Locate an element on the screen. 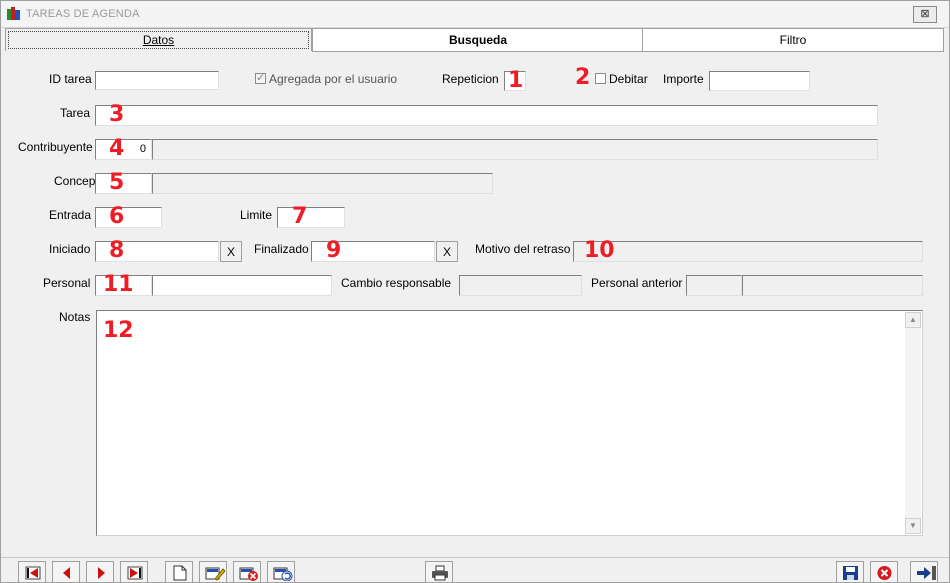 Image resolution: width=950 pixels, height=583 pixels. cancel-icon is located at coordinates (884, 573).